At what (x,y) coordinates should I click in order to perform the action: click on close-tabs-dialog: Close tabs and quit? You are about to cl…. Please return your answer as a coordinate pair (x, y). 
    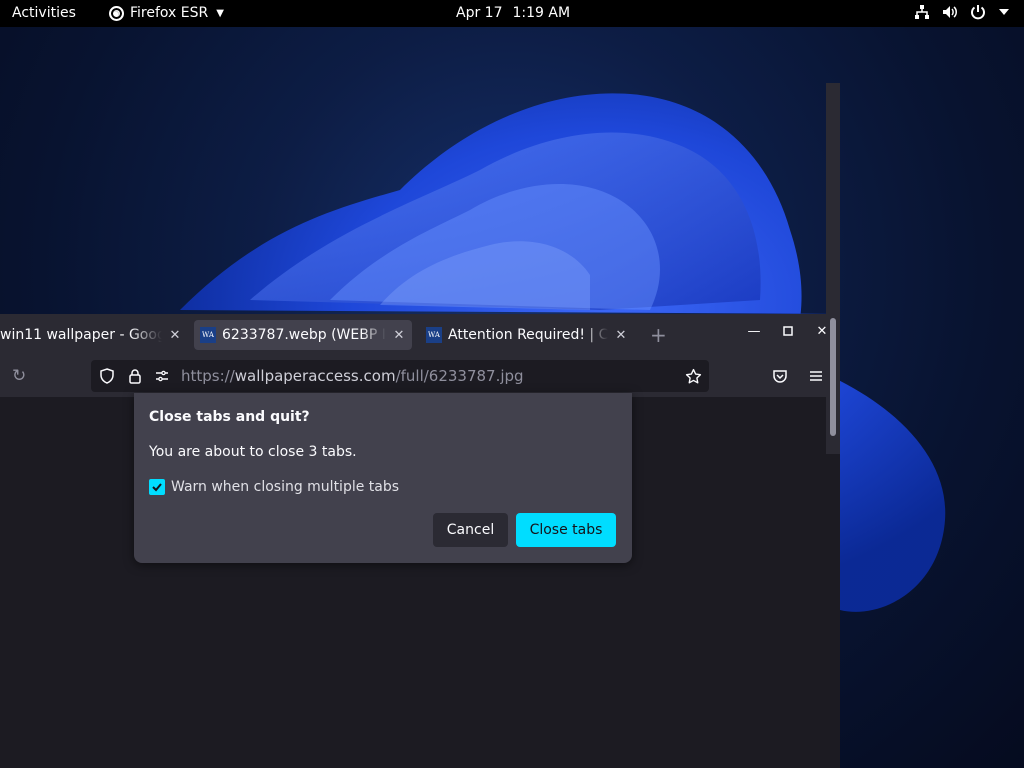
    Looking at the image, I should click on (383, 478).